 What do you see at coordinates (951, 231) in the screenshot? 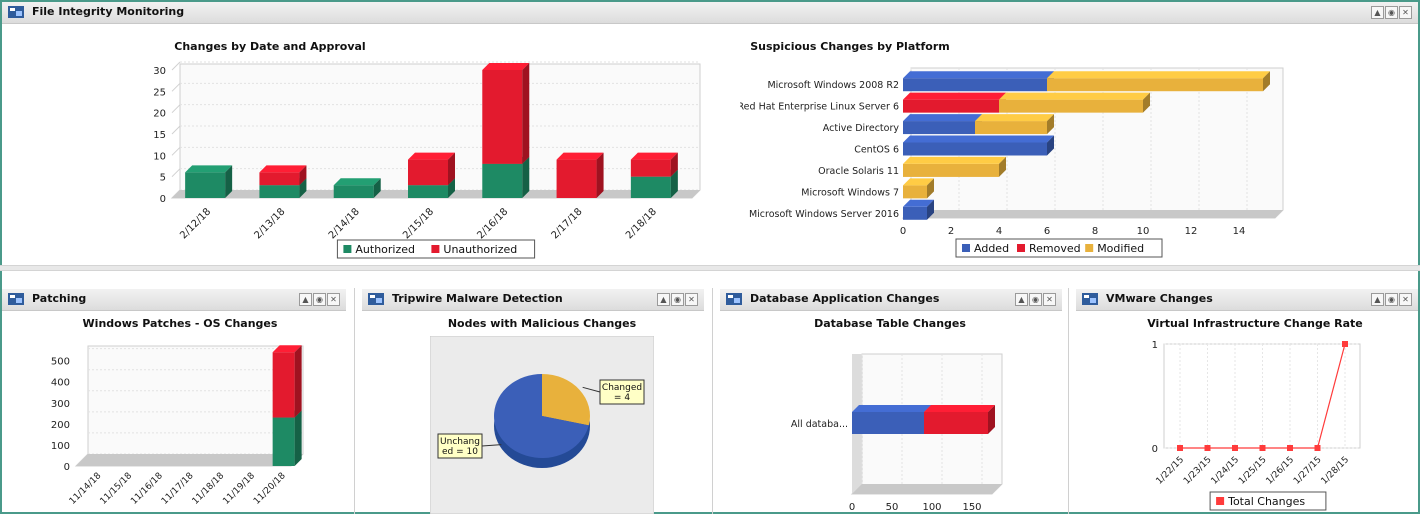
I see `x-tick-label: 2` at bounding box center [951, 231].